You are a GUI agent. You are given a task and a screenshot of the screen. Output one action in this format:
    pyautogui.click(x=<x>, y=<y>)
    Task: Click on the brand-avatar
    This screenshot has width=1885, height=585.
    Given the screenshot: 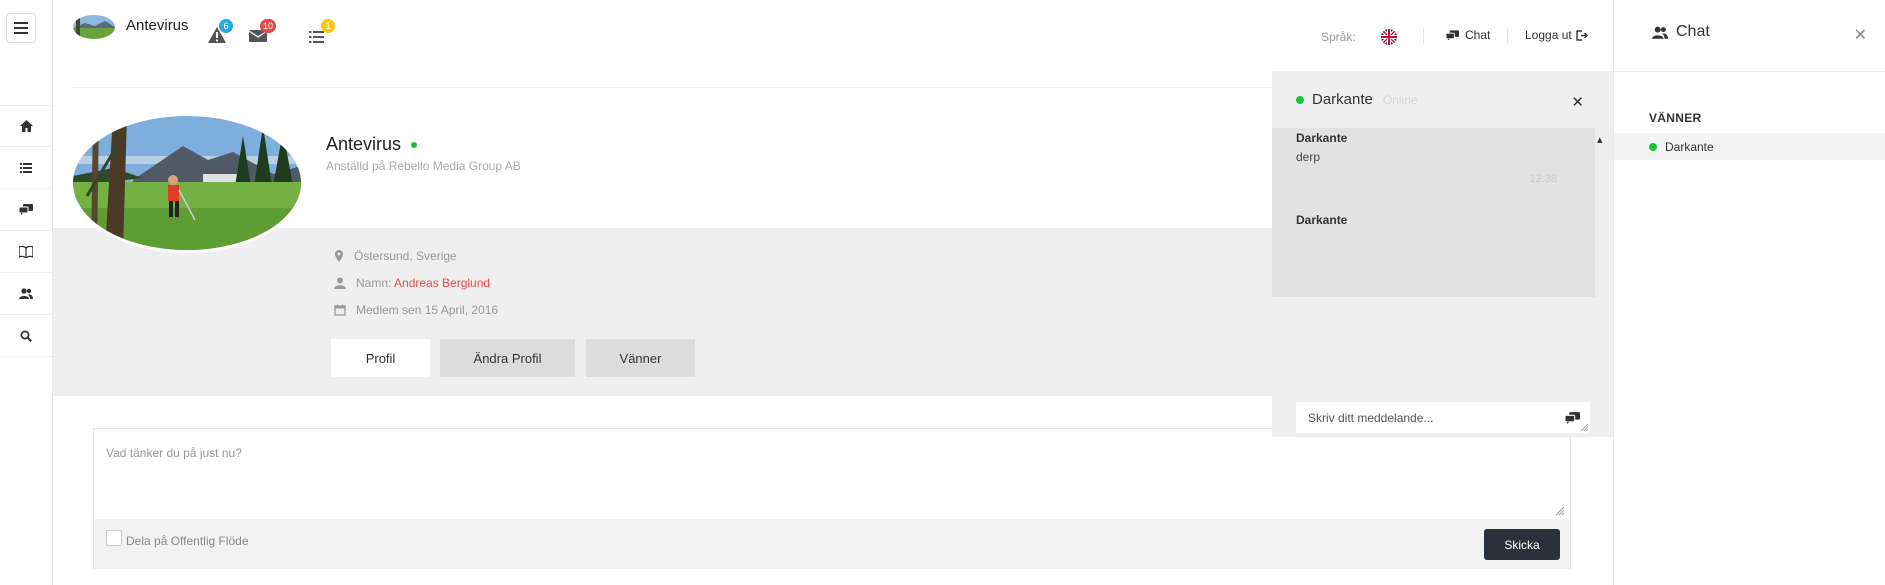 What is the action you would take?
    pyautogui.click(x=94, y=27)
    